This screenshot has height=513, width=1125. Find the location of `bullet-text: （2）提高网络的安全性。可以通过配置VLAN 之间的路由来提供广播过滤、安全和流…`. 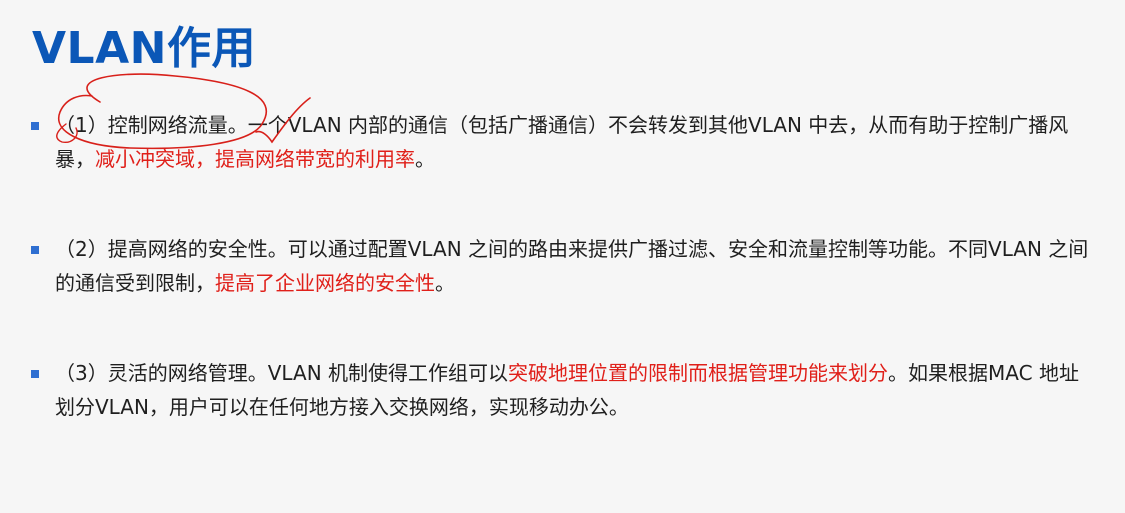

bullet-text: （2）提高网络的安全性。可以通过配置VLAN 之间的路由来提供广播过滤、安全和流… is located at coordinates (575, 266).